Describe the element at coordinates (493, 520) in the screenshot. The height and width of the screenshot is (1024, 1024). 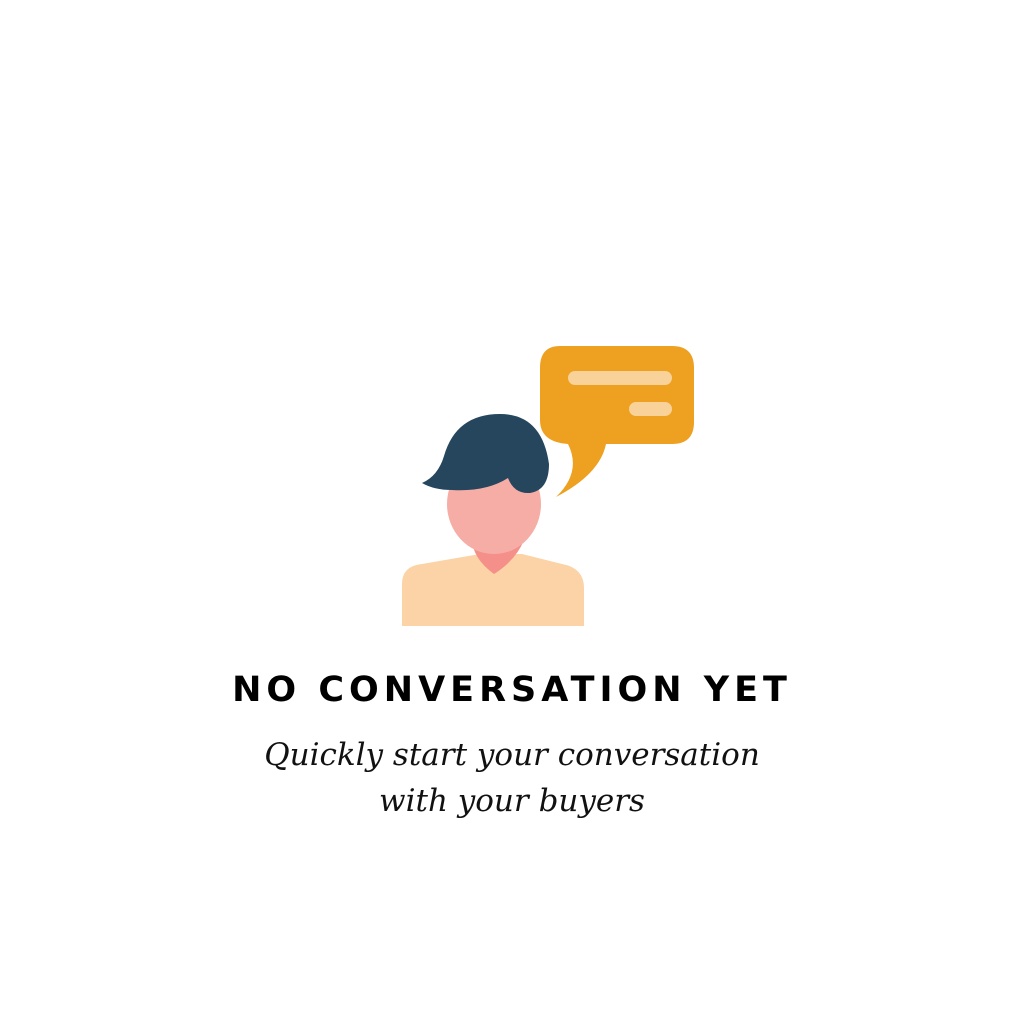
I see `person-icon` at that location.